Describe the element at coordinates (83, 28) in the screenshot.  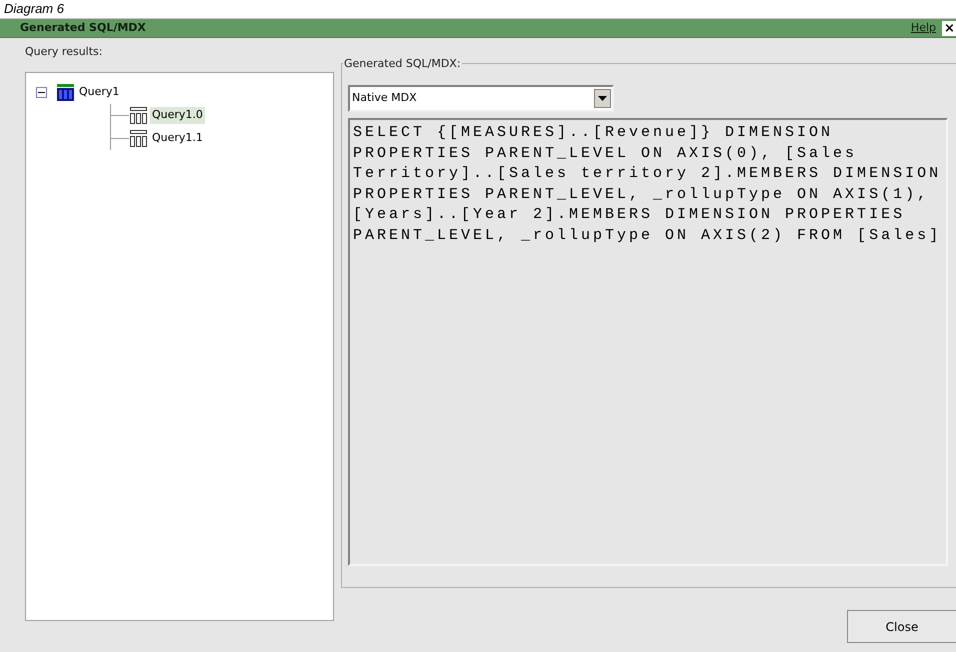
I see `window-title: Generated SQL/MDX` at that location.